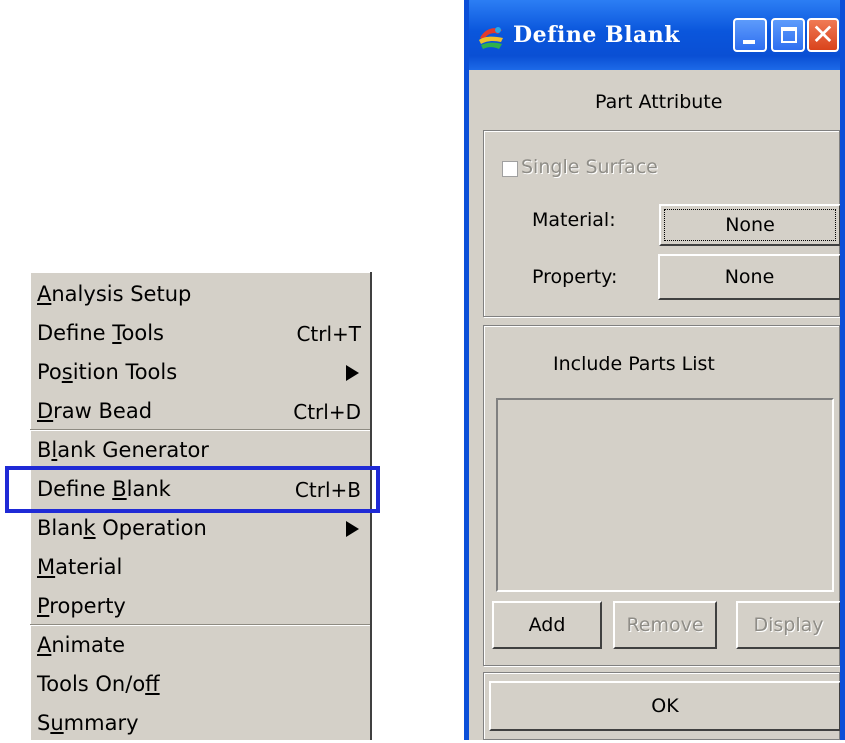  I want to click on menu-item-position-tools: Position Tools, so click(200, 372).